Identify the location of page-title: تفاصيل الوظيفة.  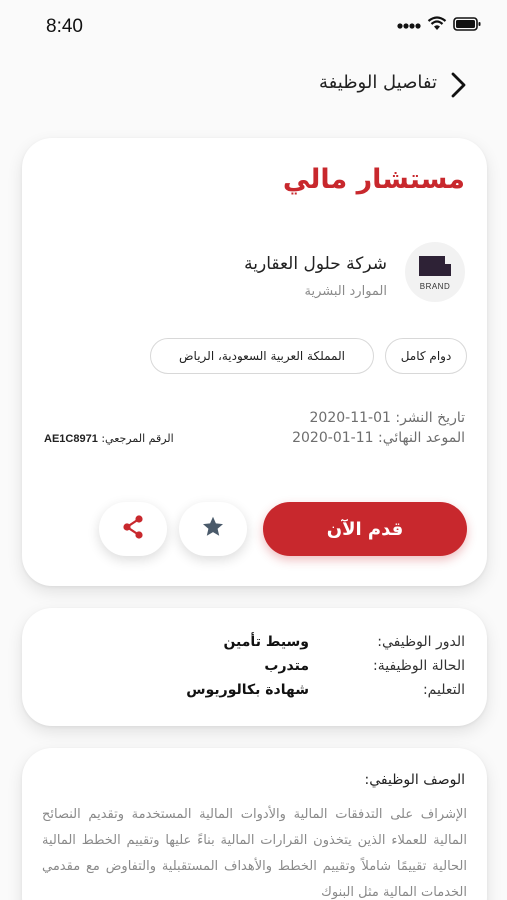
(378, 82).